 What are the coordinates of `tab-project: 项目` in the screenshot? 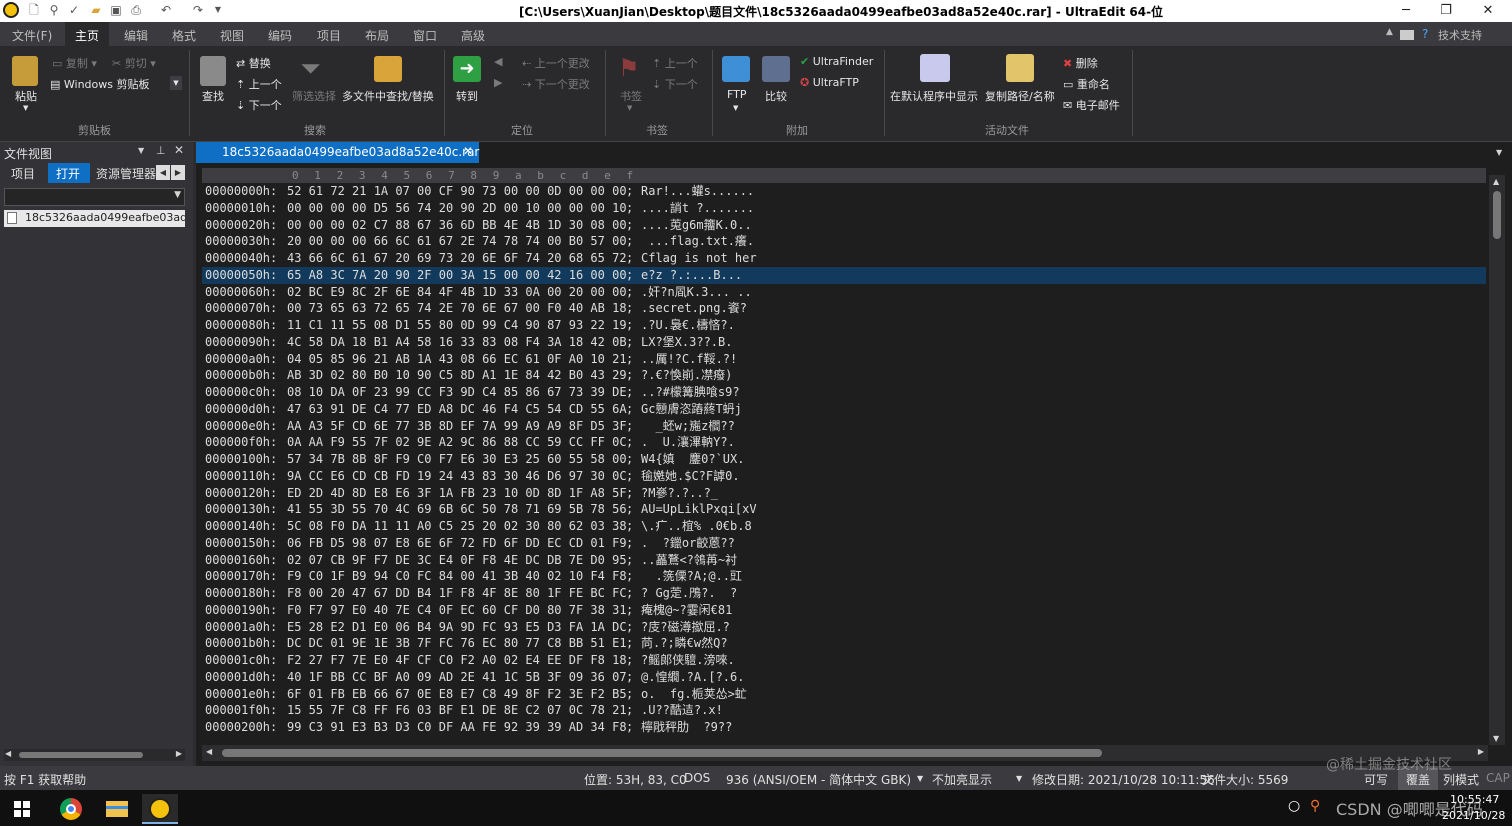 It's located at (23, 173).